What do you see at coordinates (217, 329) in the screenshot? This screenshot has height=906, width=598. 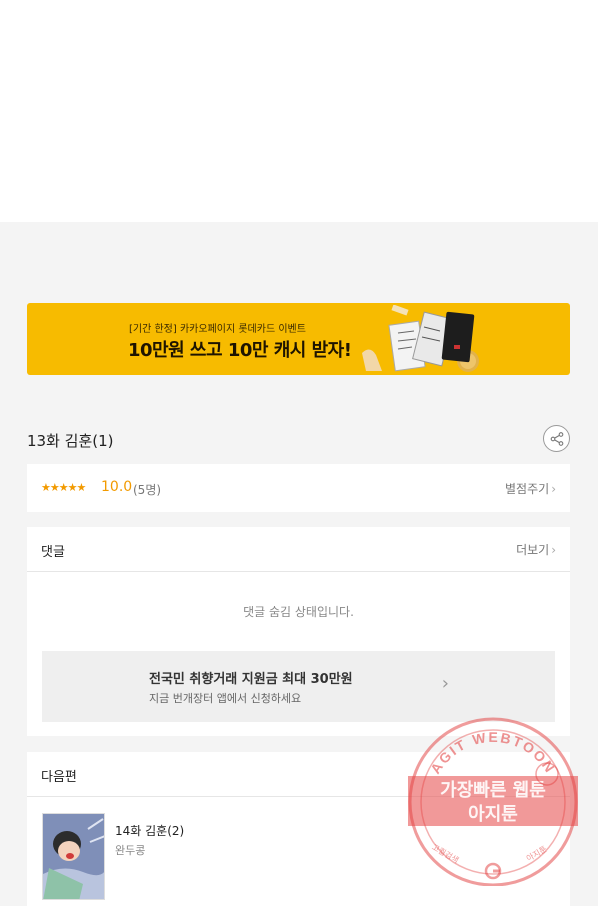 I see `banner-subtitle: [기간 한정] 카카오페이지 롯데카드 이벤트` at bounding box center [217, 329].